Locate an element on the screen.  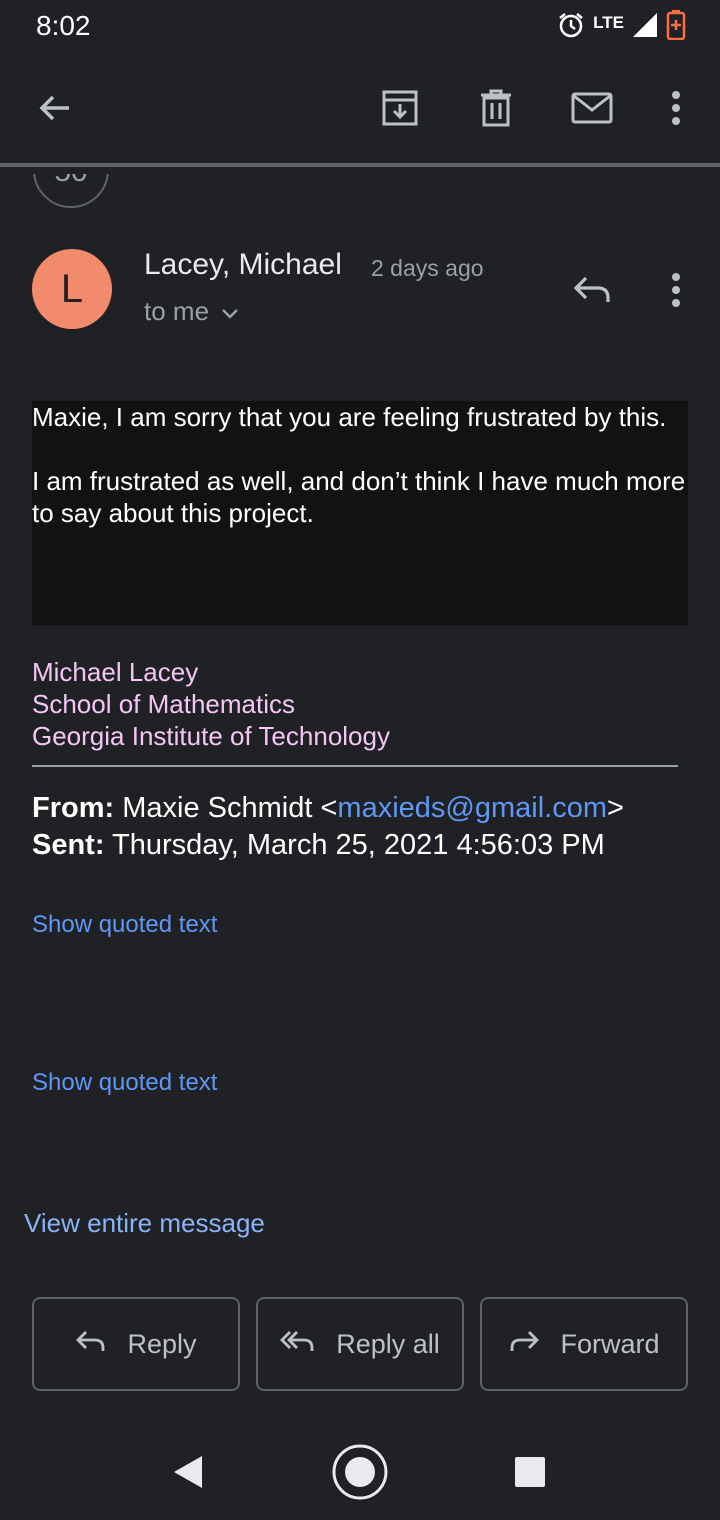
from-close: > is located at coordinates (615, 808).